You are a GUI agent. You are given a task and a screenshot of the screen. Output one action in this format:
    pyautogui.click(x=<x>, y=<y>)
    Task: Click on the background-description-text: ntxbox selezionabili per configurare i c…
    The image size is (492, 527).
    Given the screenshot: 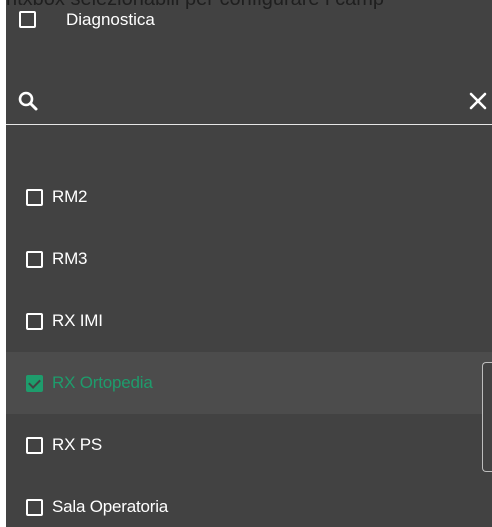 What is the action you would take?
    pyautogui.click(x=249, y=5)
    